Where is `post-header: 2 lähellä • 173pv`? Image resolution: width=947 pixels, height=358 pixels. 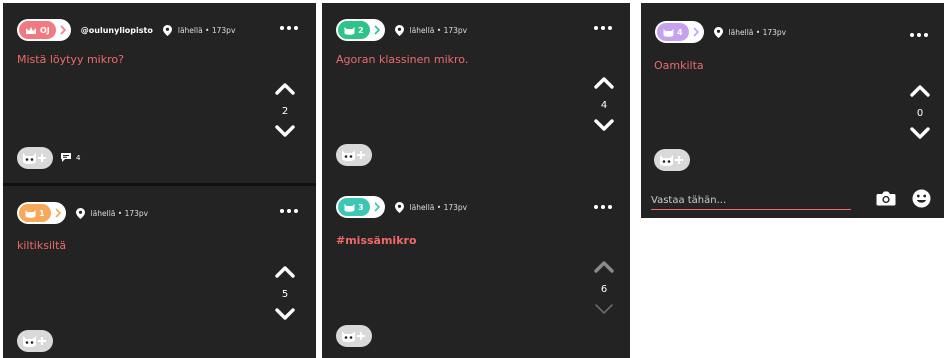 post-header: 2 lähellä • 173pv is located at coordinates (401, 30).